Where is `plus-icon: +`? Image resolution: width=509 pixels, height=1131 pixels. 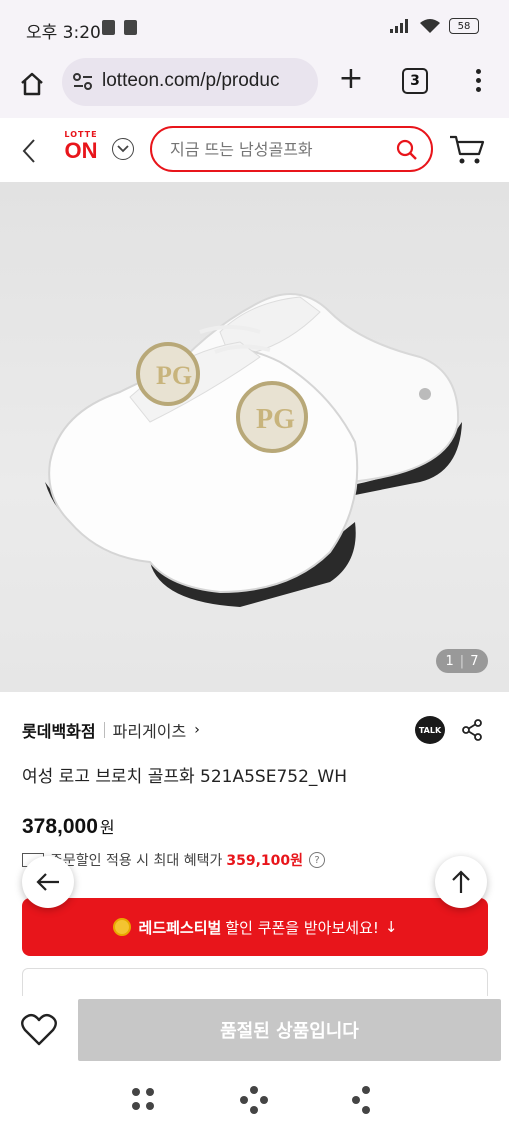
plus-icon: + is located at coordinates (351, 78).